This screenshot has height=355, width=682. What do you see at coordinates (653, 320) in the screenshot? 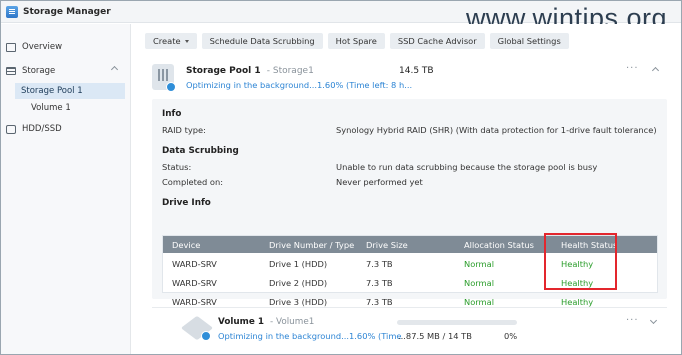
I see `expand-chevron-icon` at bounding box center [653, 320].